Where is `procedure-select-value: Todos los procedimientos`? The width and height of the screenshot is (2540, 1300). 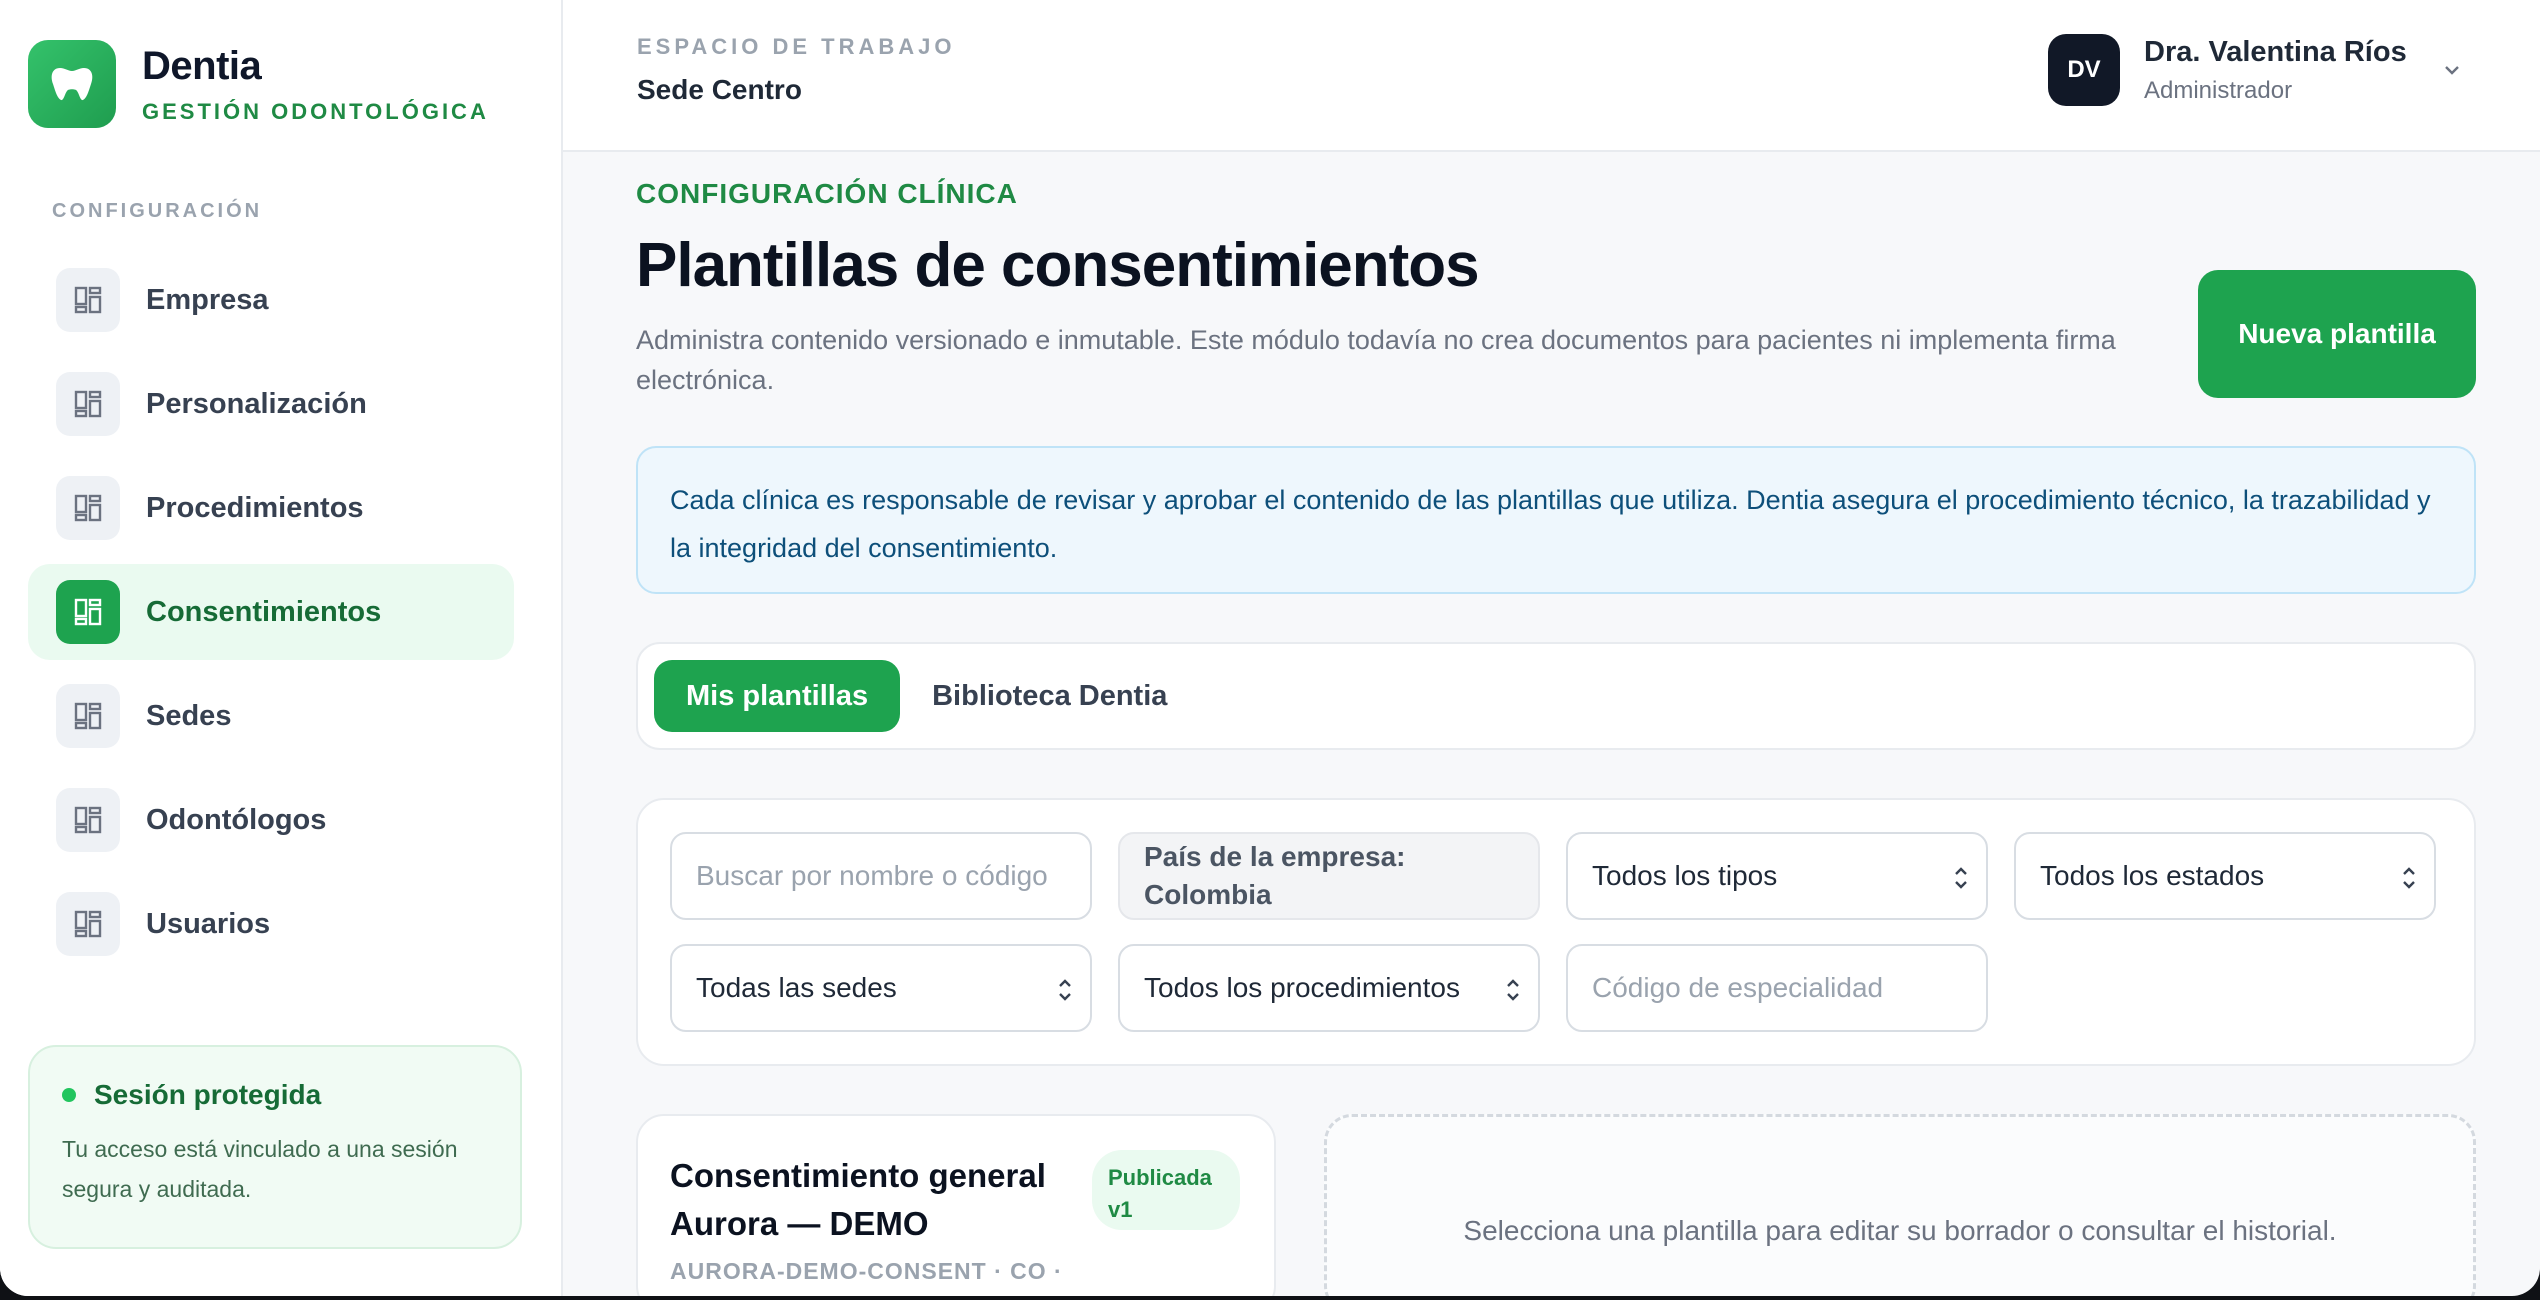
procedure-select-value: Todos los procedimientos is located at coordinates (1302, 987).